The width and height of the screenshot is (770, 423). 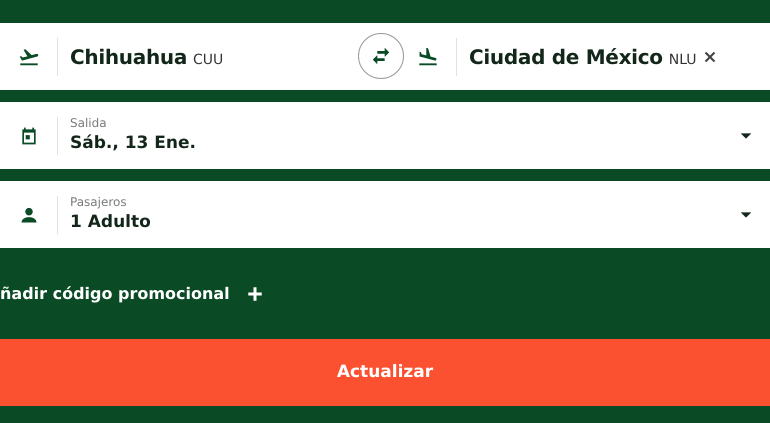 What do you see at coordinates (99, 202) in the screenshot?
I see `field-label: Pasajeros` at bounding box center [99, 202].